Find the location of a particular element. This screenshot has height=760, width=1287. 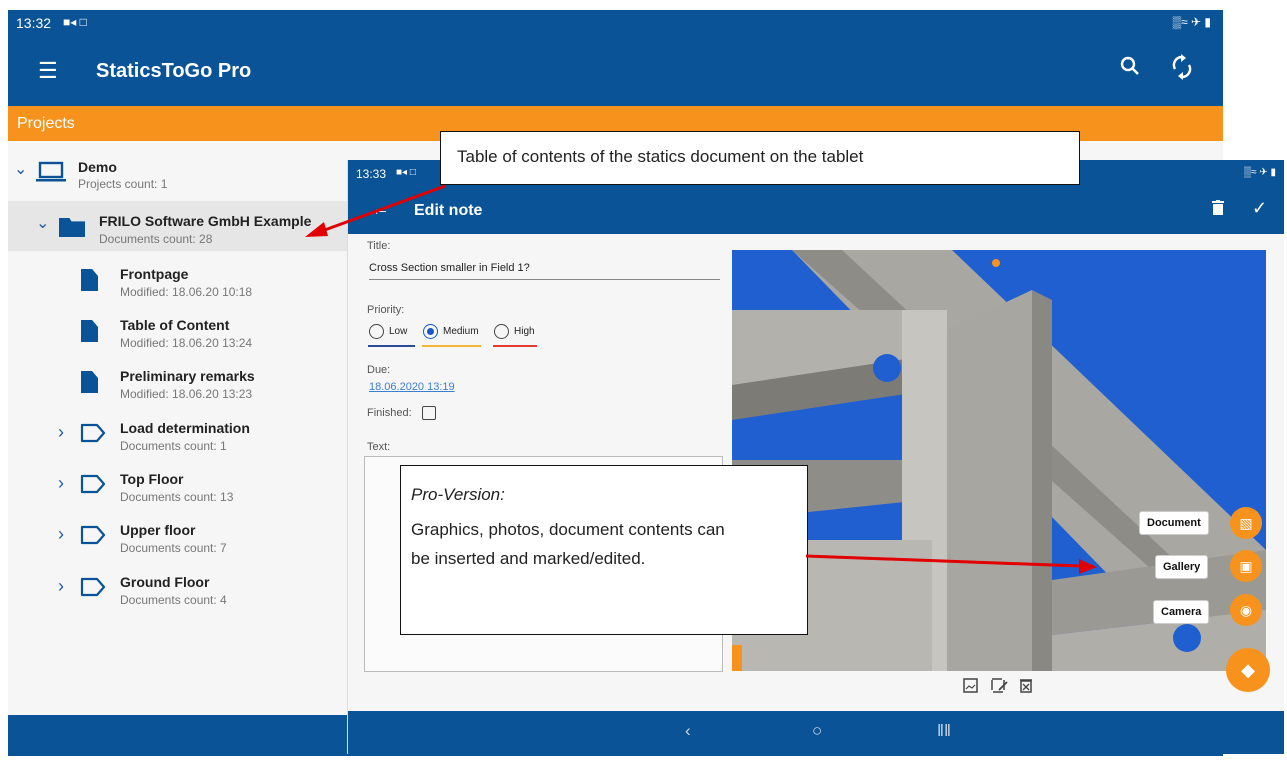

toc-arrow-line is located at coordinates (383, 208).